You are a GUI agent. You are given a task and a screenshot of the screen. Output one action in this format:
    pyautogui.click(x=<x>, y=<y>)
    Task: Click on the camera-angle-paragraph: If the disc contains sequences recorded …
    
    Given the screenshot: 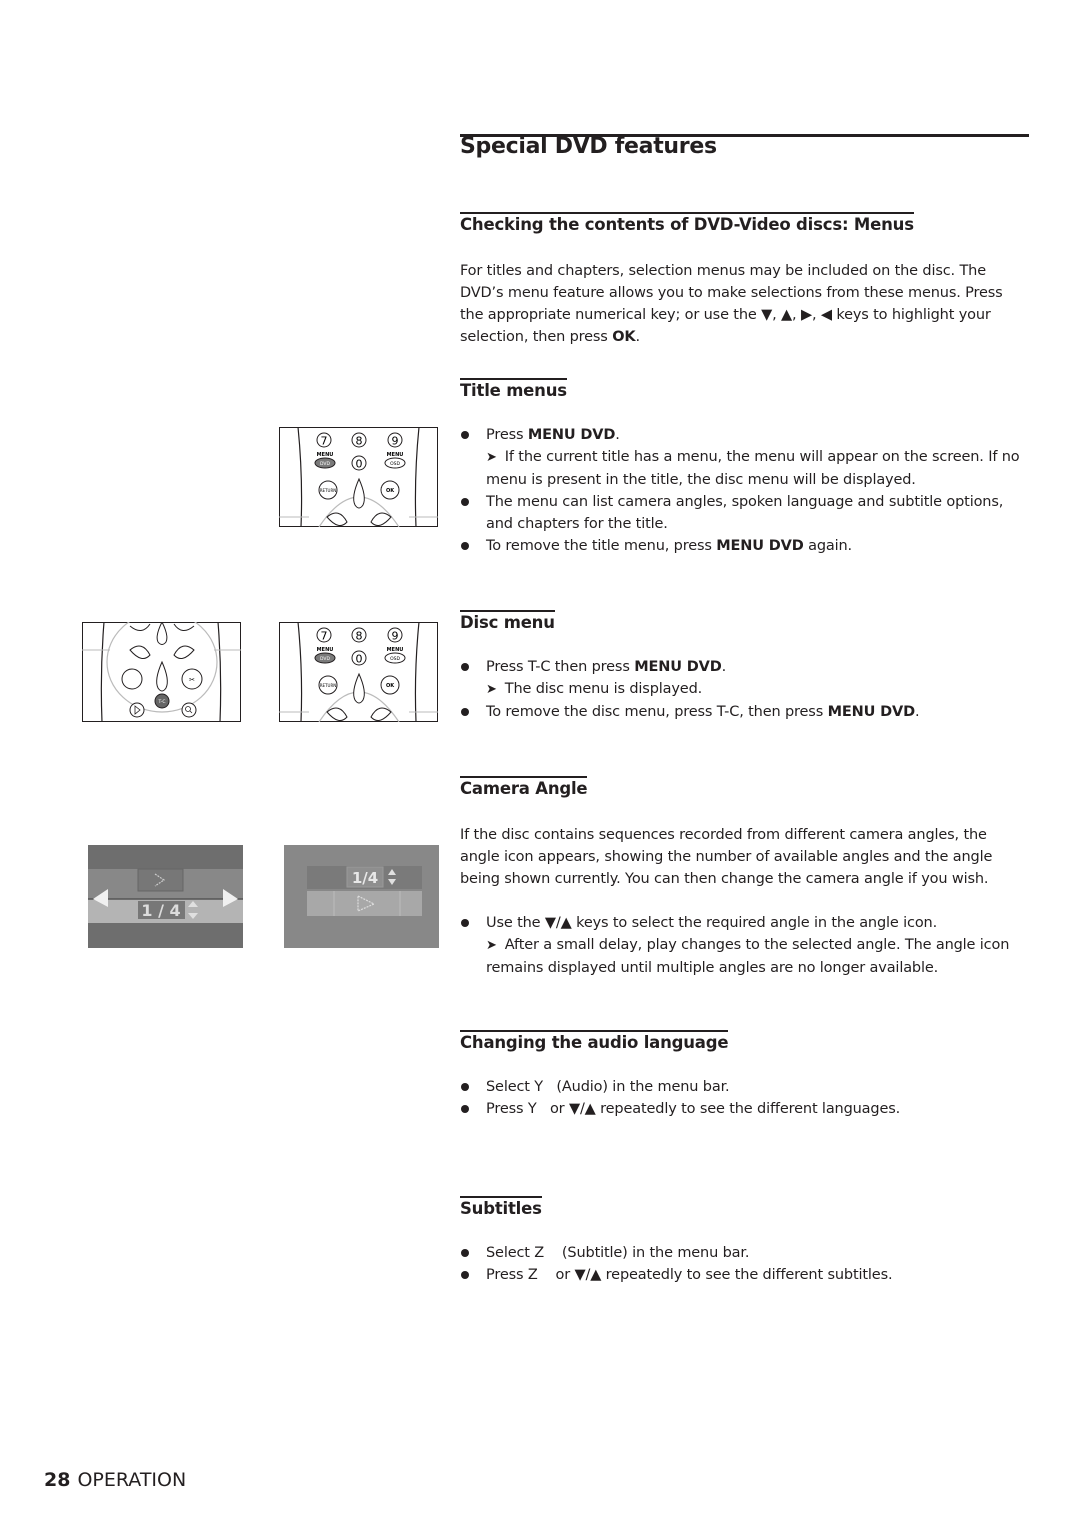 What is the action you would take?
    pyautogui.click(x=726, y=857)
    